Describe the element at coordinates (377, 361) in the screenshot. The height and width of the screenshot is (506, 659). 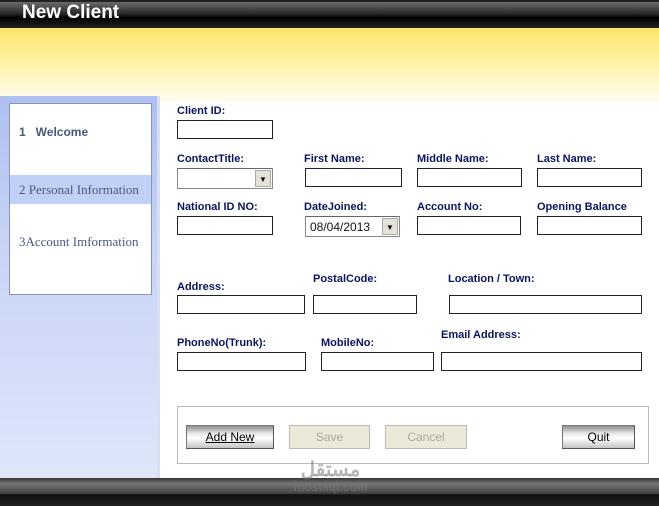
I see `mobile-input` at that location.